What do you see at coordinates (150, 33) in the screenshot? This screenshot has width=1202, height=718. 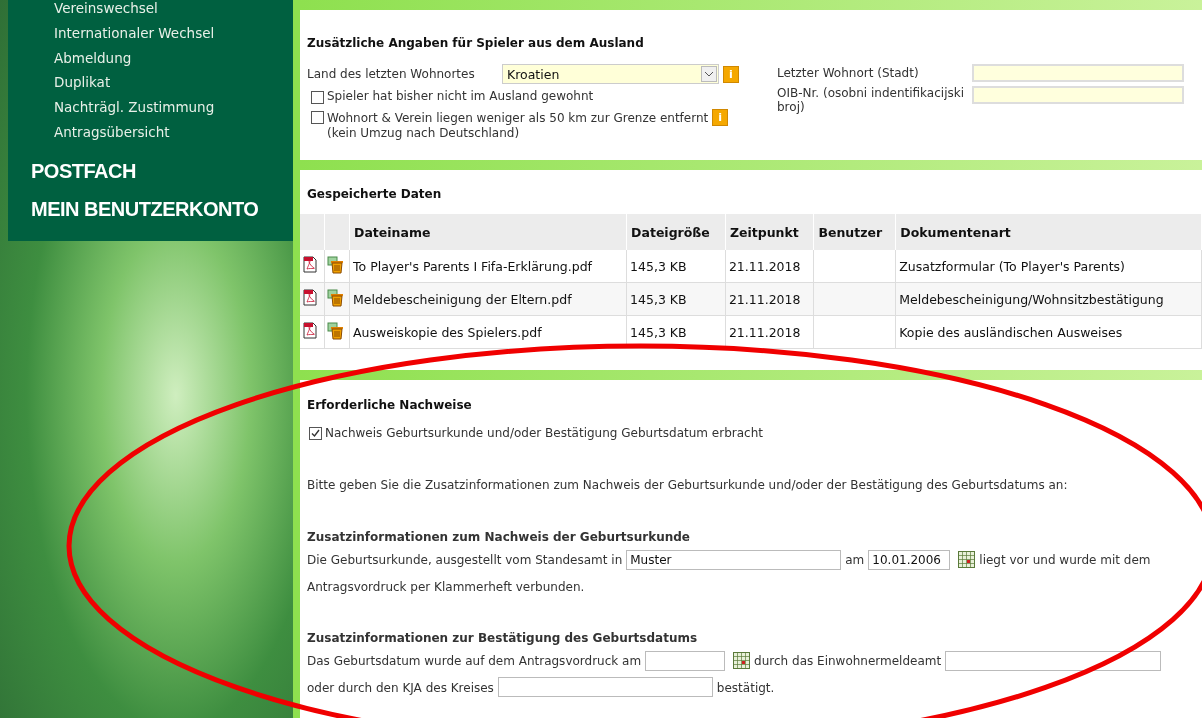 I see `sidebar-link: Internationaler Wechsel` at bounding box center [150, 33].